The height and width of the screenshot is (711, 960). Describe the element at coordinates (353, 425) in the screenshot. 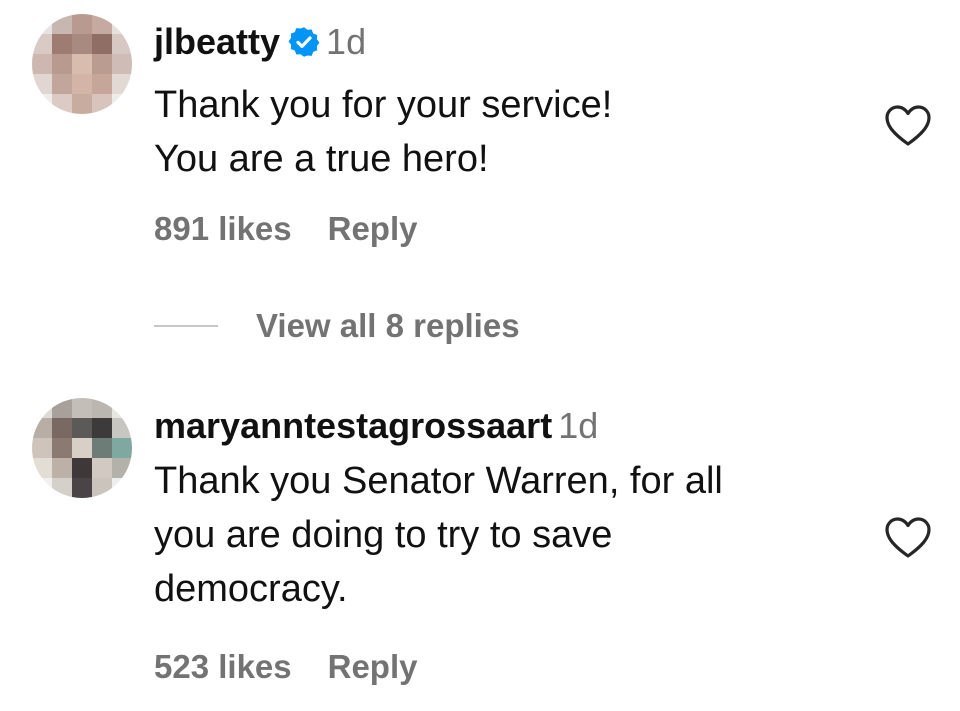

I see `username: maryanntestagrossaart` at that location.